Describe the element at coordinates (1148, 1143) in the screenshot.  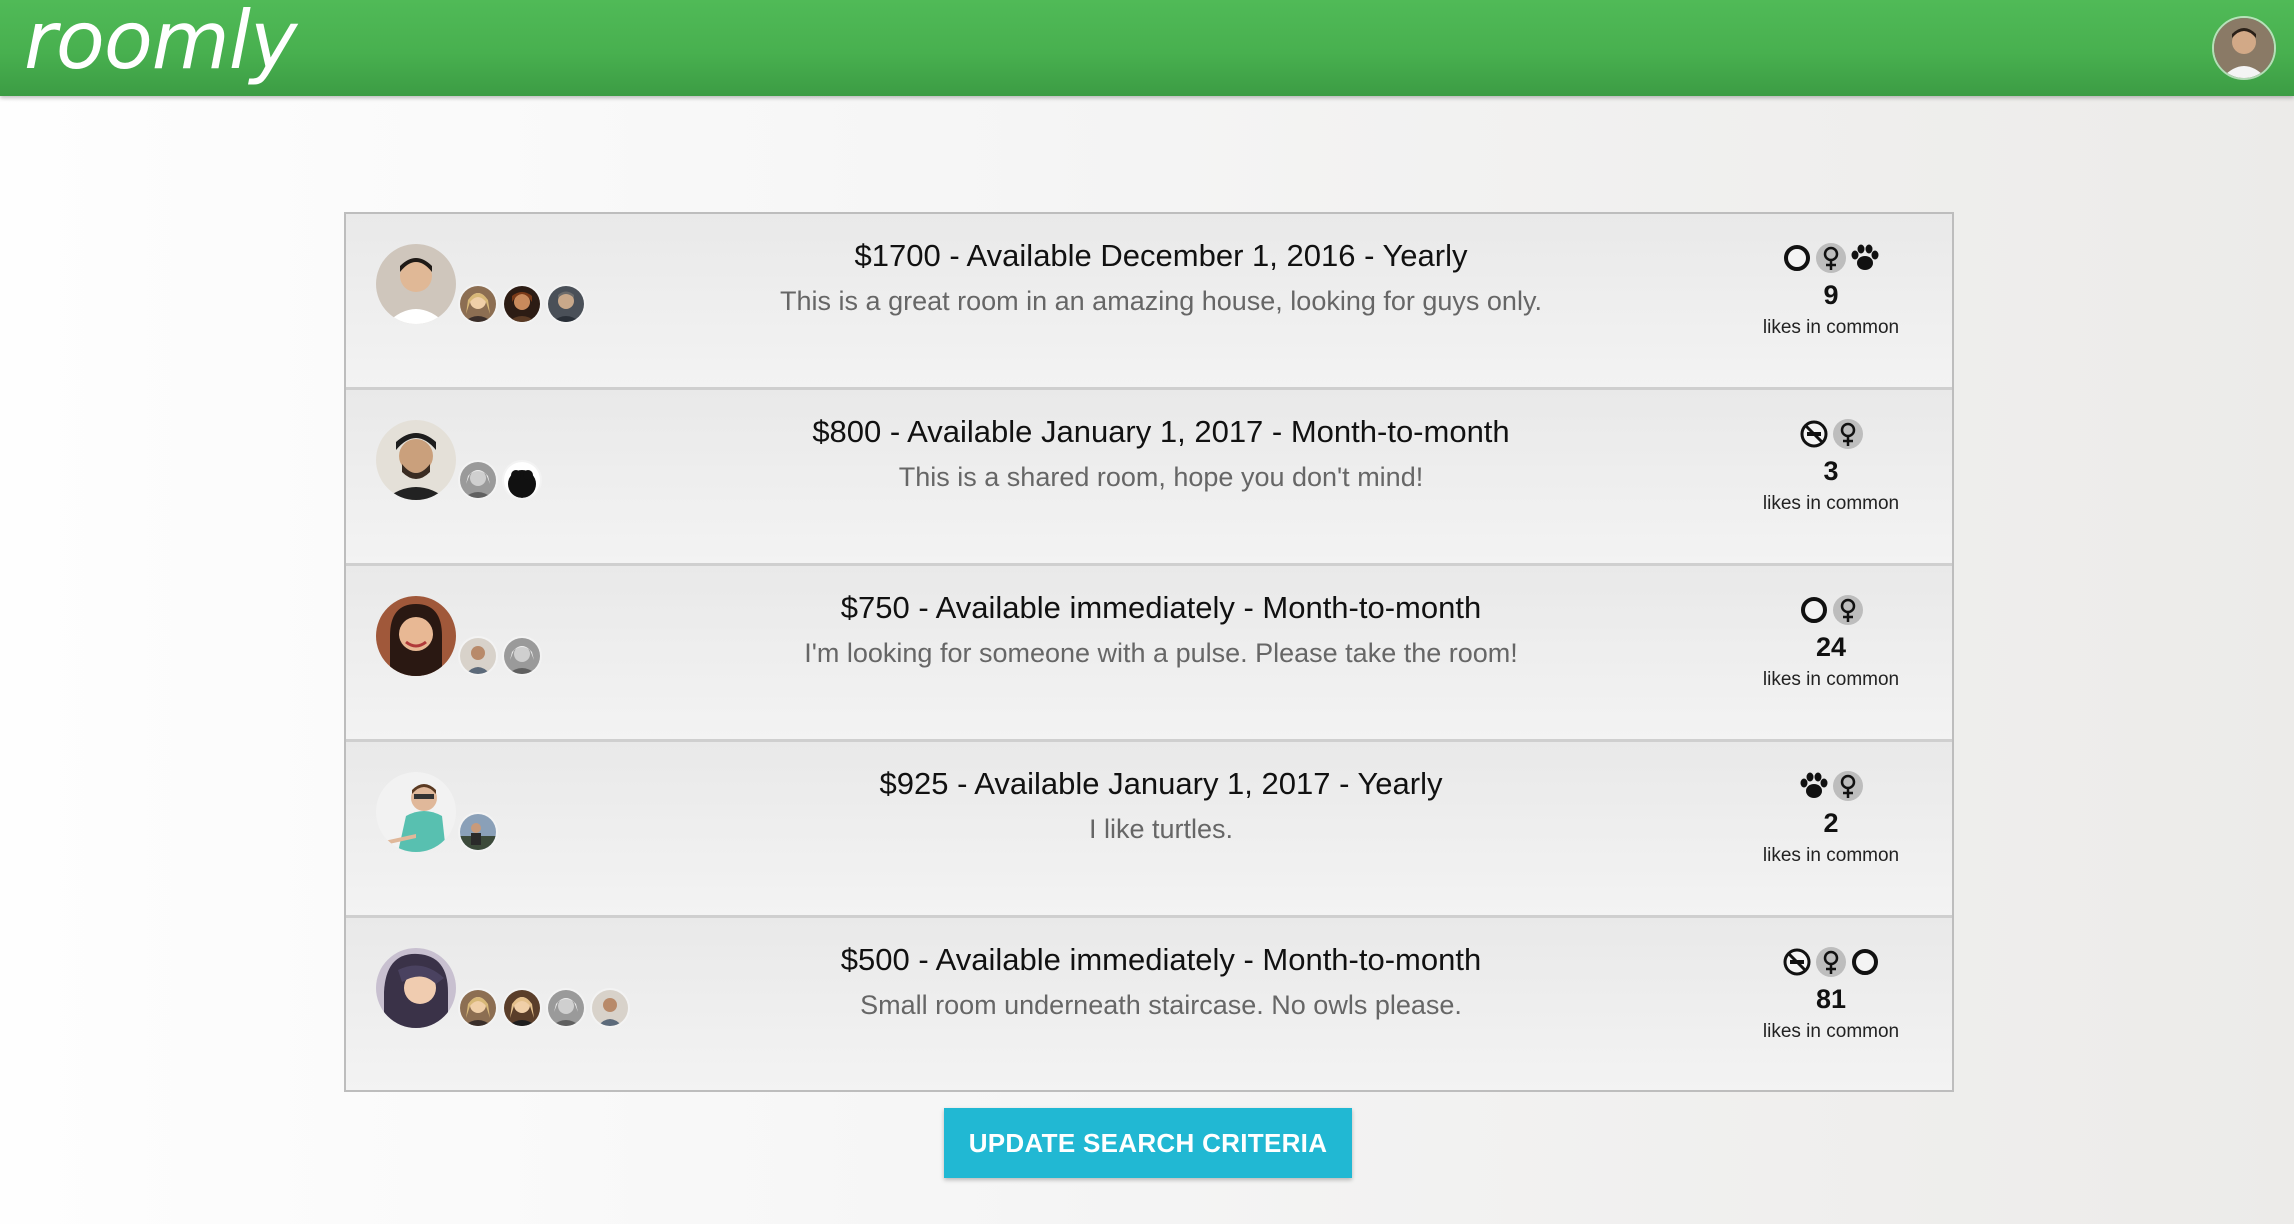
I see `update-search-criteria-button: UPDATE SEARCH CRITERIA` at that location.